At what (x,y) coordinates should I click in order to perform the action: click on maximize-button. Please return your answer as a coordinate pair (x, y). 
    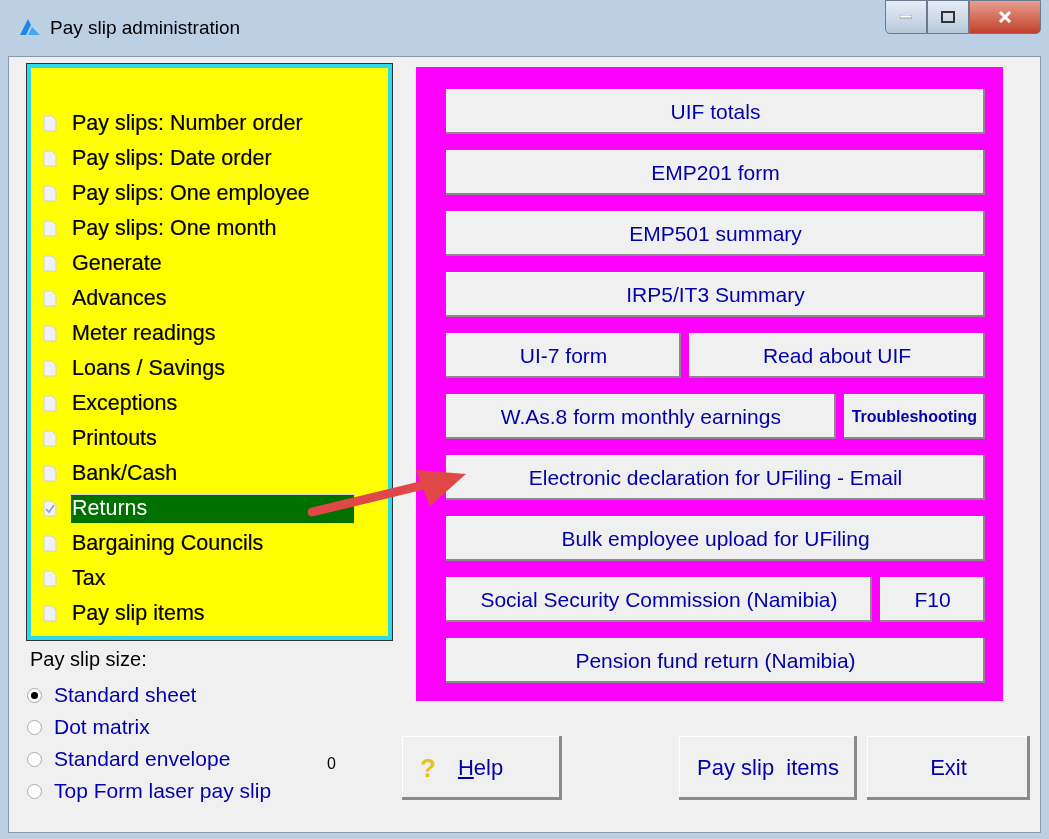
    Looking at the image, I should click on (948, 17).